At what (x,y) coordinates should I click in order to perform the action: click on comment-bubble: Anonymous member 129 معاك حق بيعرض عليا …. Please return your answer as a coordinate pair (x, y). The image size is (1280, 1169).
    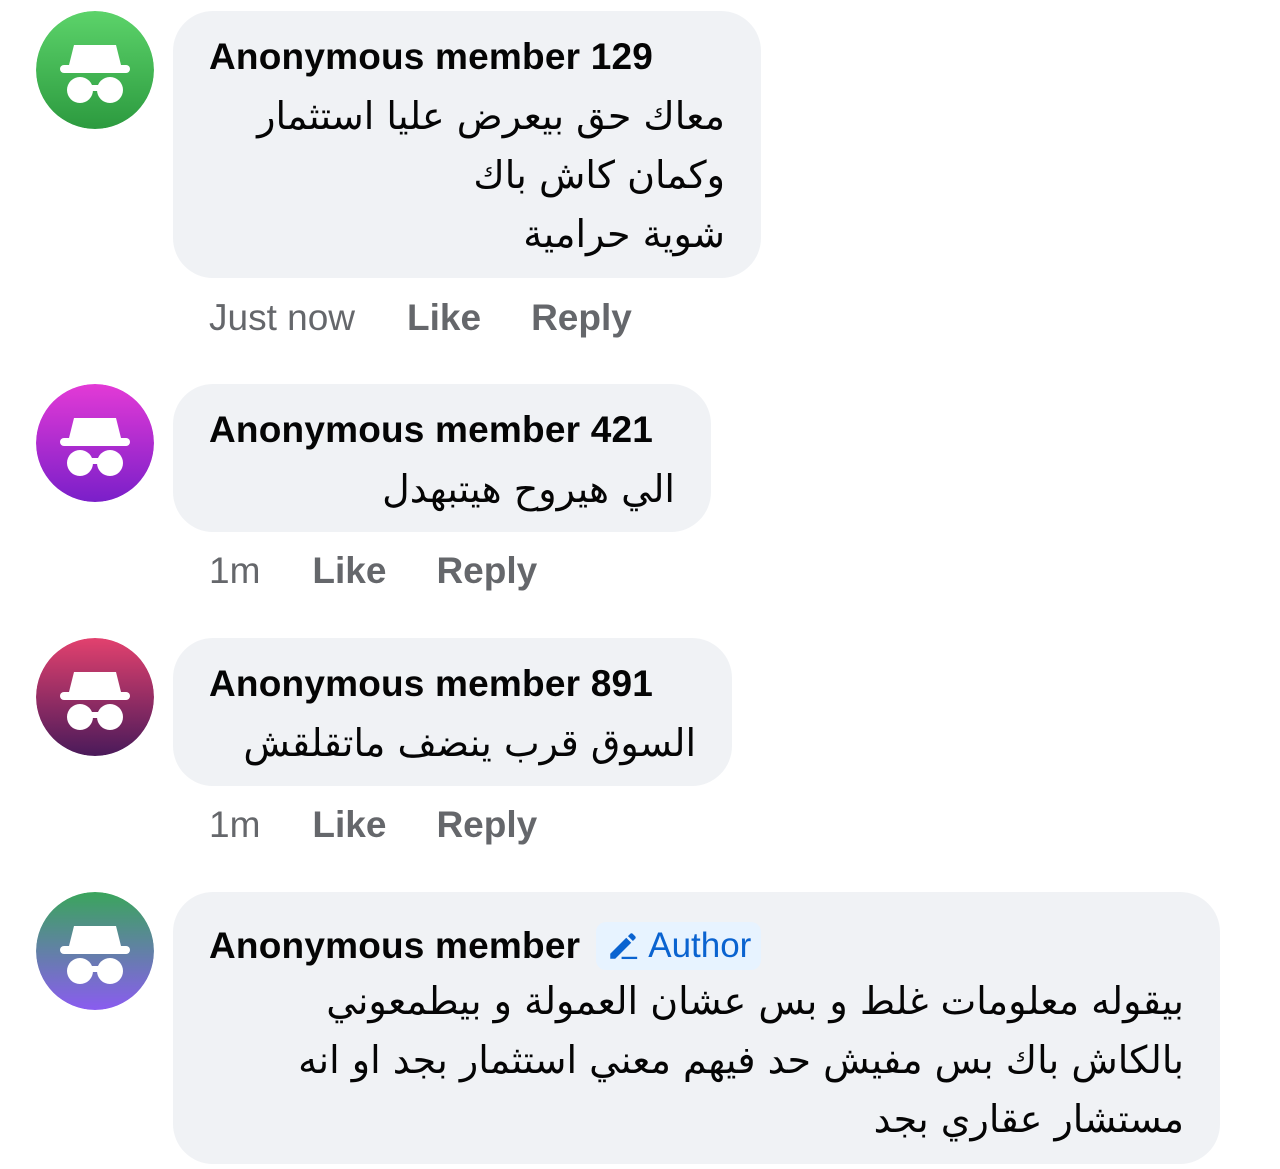
    Looking at the image, I should click on (467, 144).